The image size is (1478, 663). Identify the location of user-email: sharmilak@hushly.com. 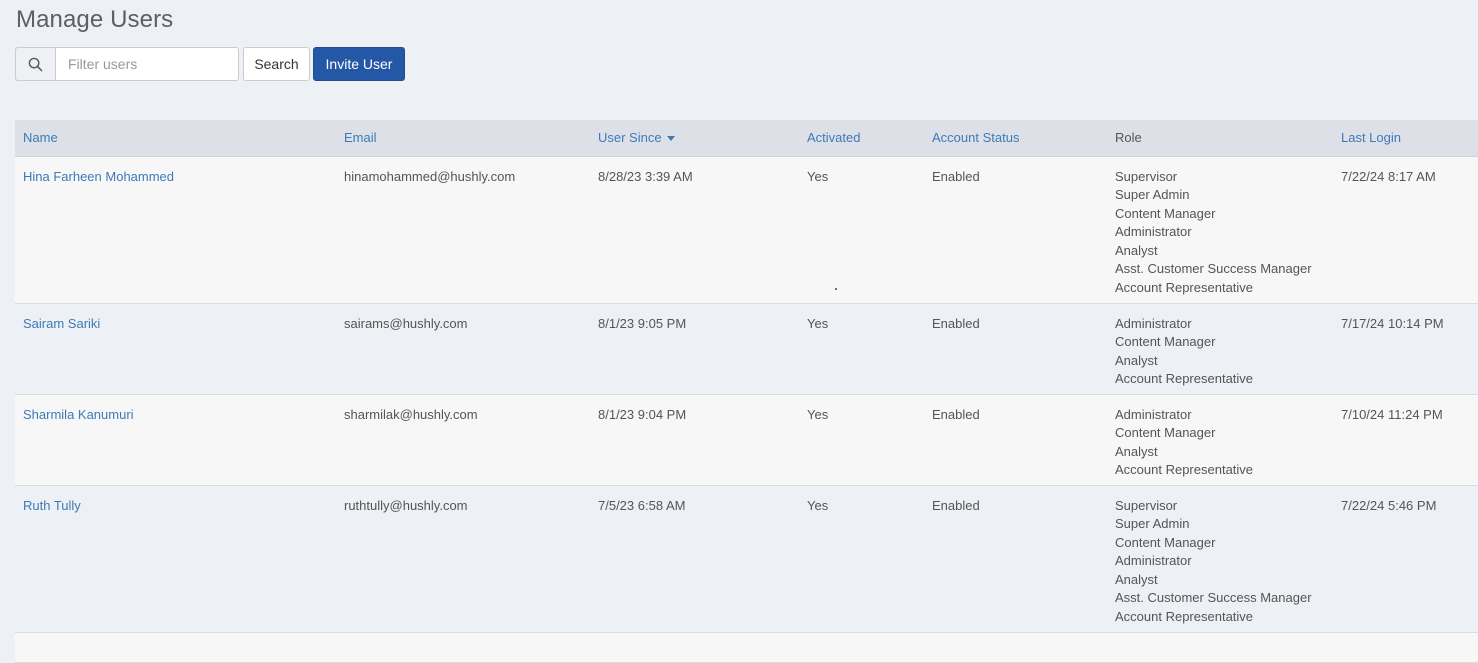
(411, 414).